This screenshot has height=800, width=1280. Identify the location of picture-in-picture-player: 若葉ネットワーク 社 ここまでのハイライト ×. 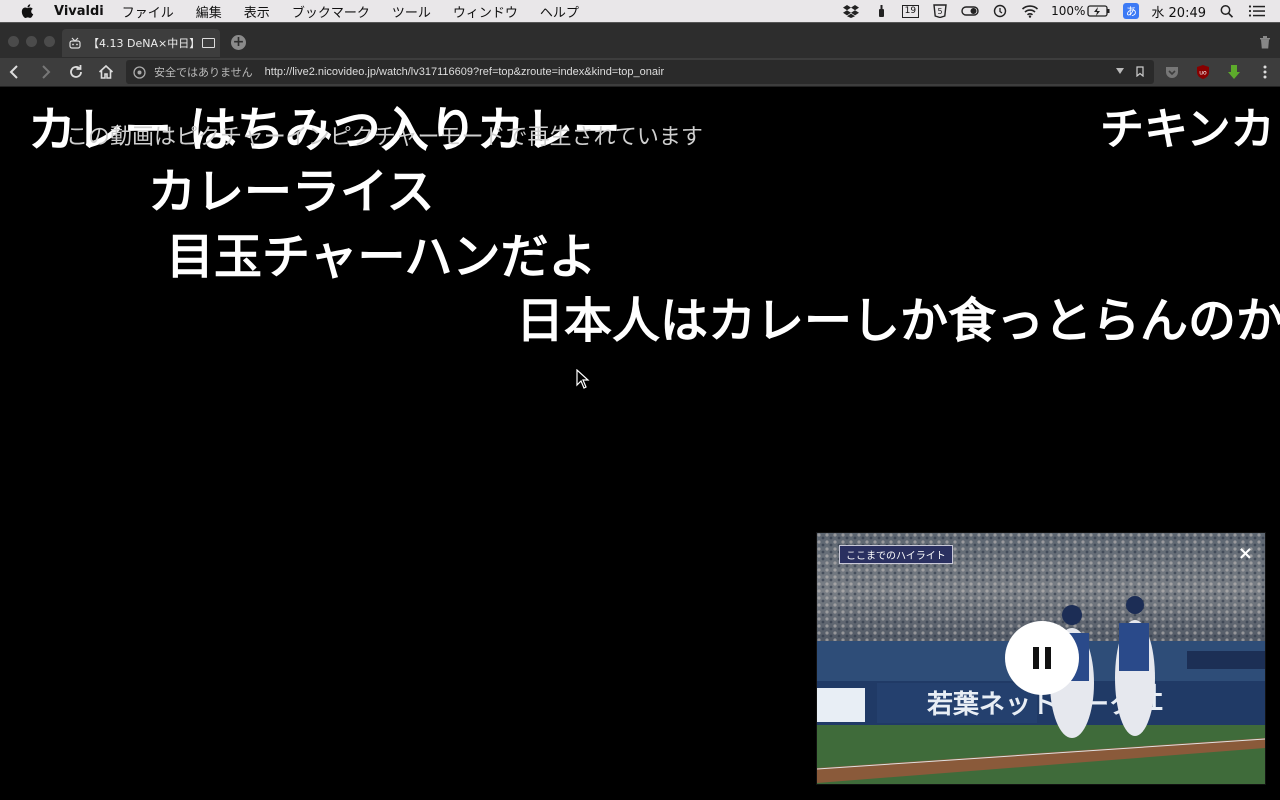
(1041, 658).